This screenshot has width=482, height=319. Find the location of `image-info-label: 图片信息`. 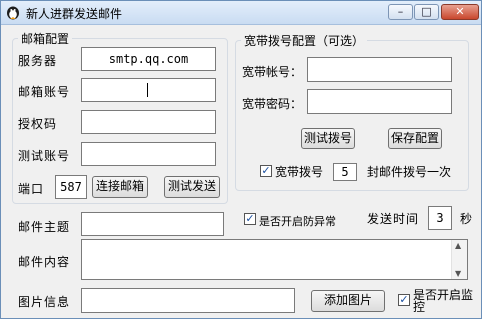

image-info-label: 图片信息 is located at coordinates (44, 302).